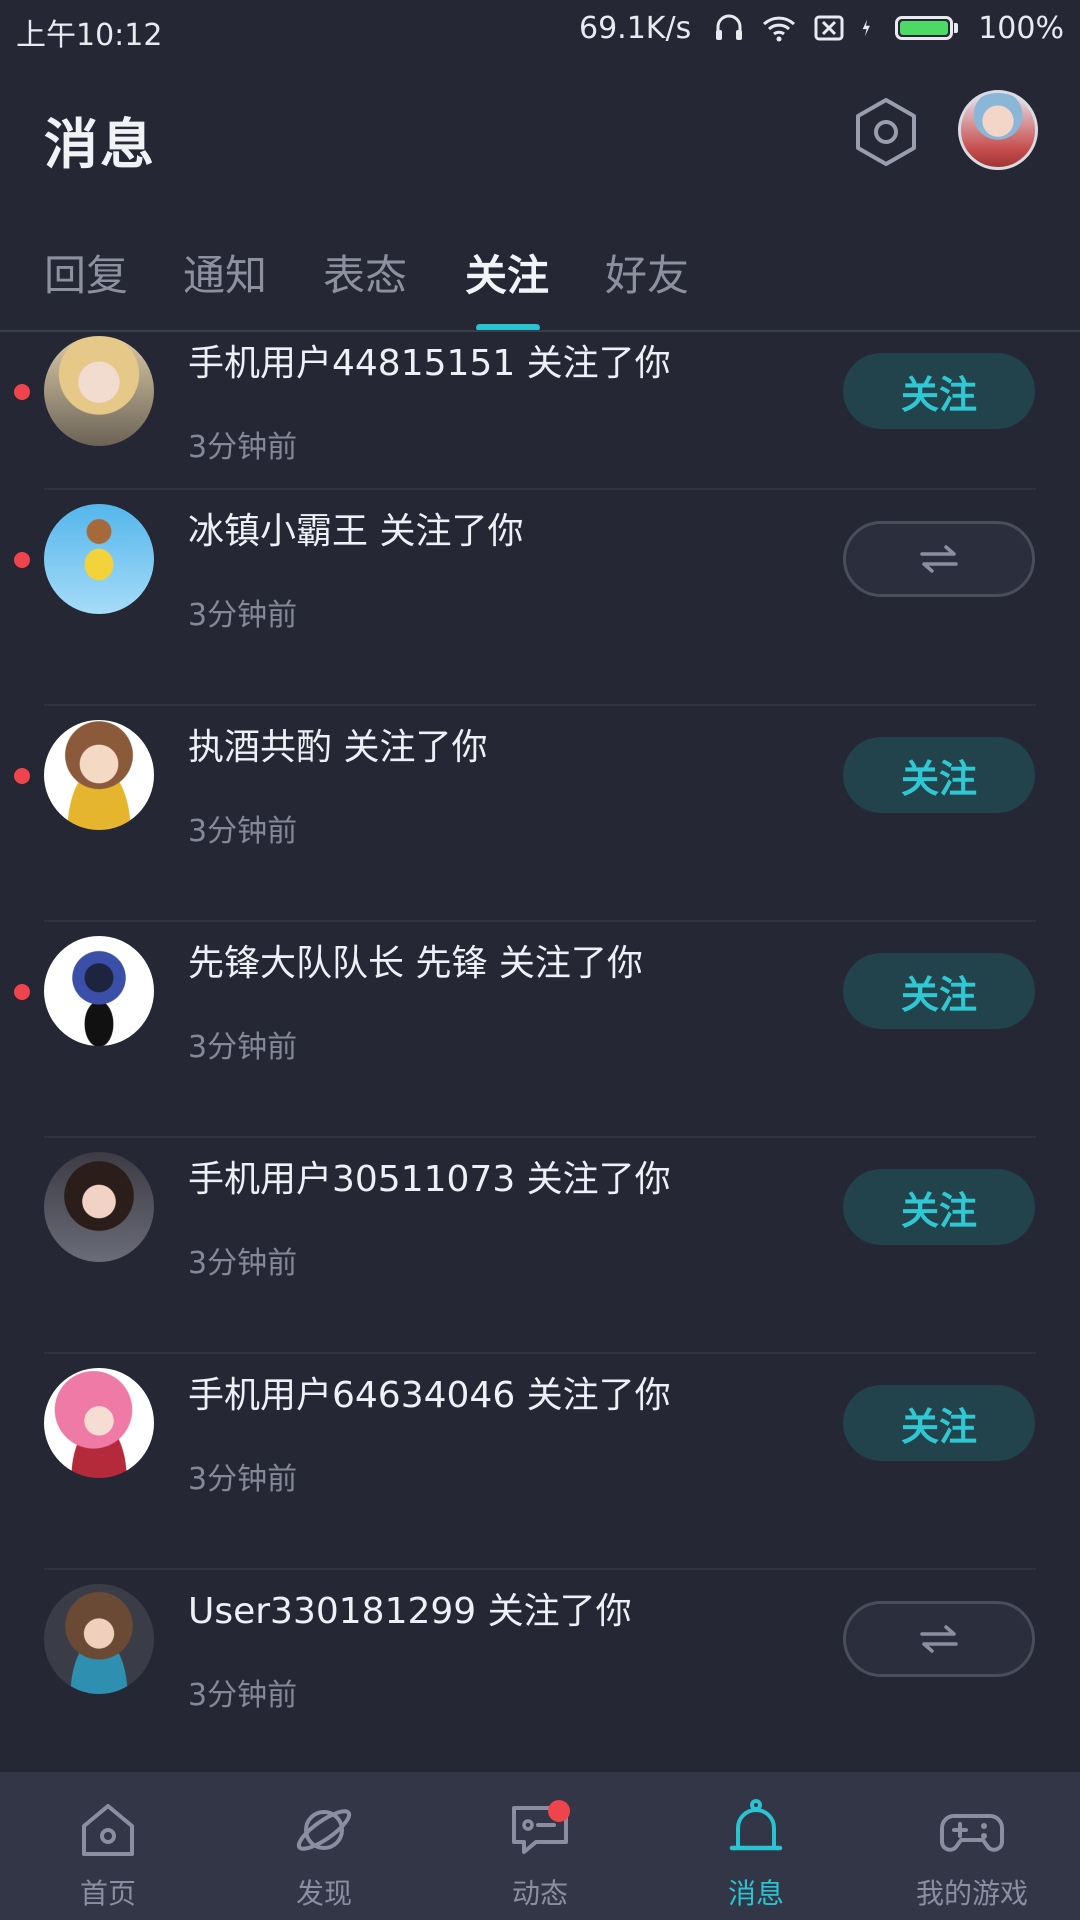  Describe the element at coordinates (429, 400) in the screenshot. I see `row-text: 手机用户44815151 关注了你 3分钟前` at that location.